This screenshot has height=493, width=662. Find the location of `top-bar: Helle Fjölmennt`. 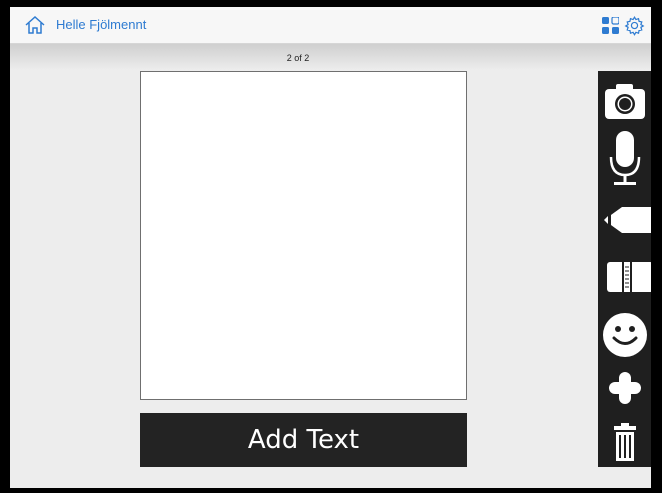

top-bar: Helle Fjölmennt is located at coordinates (330, 25).